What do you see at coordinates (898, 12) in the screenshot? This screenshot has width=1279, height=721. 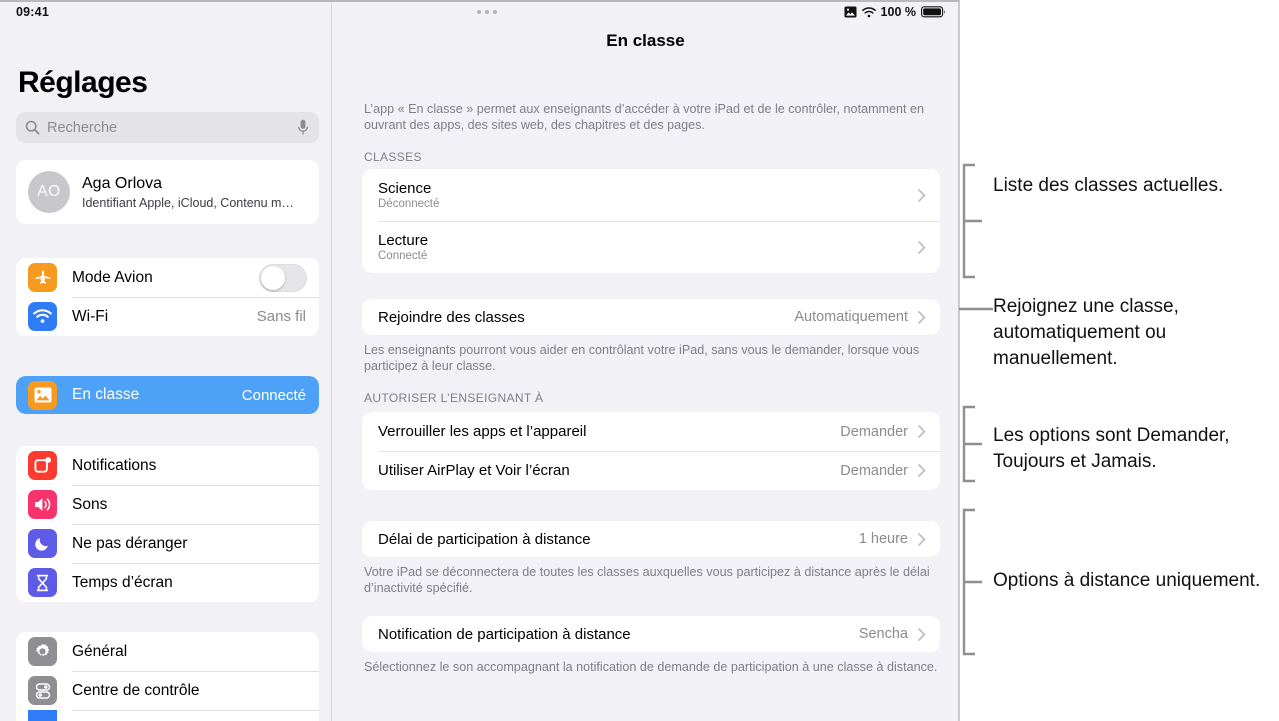 I see `battery-percent-label: 100 %` at bounding box center [898, 12].